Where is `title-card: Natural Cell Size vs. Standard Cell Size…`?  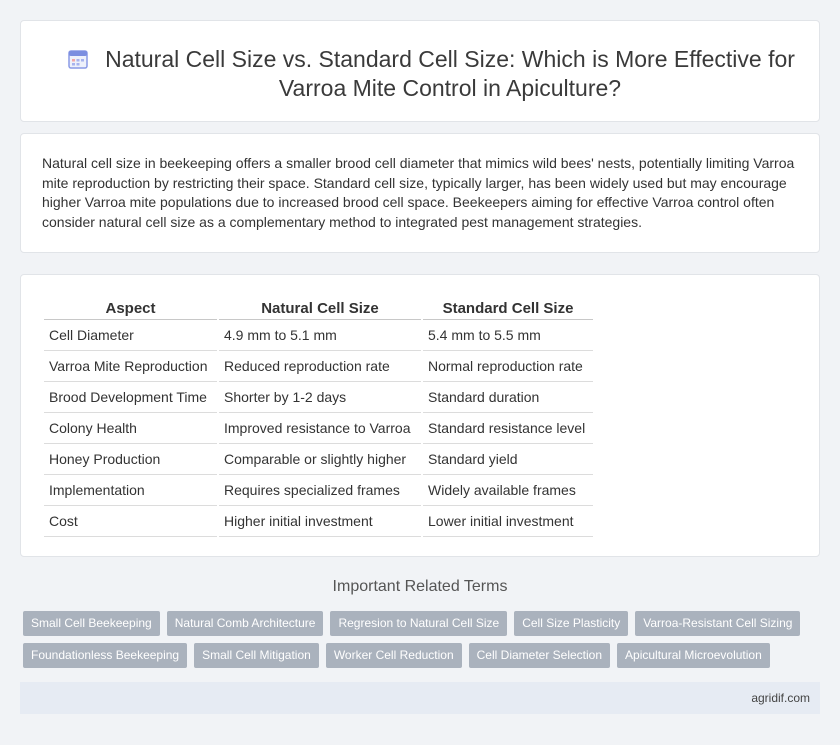
title-card: Natural Cell Size vs. Standard Cell Size… is located at coordinates (420, 71).